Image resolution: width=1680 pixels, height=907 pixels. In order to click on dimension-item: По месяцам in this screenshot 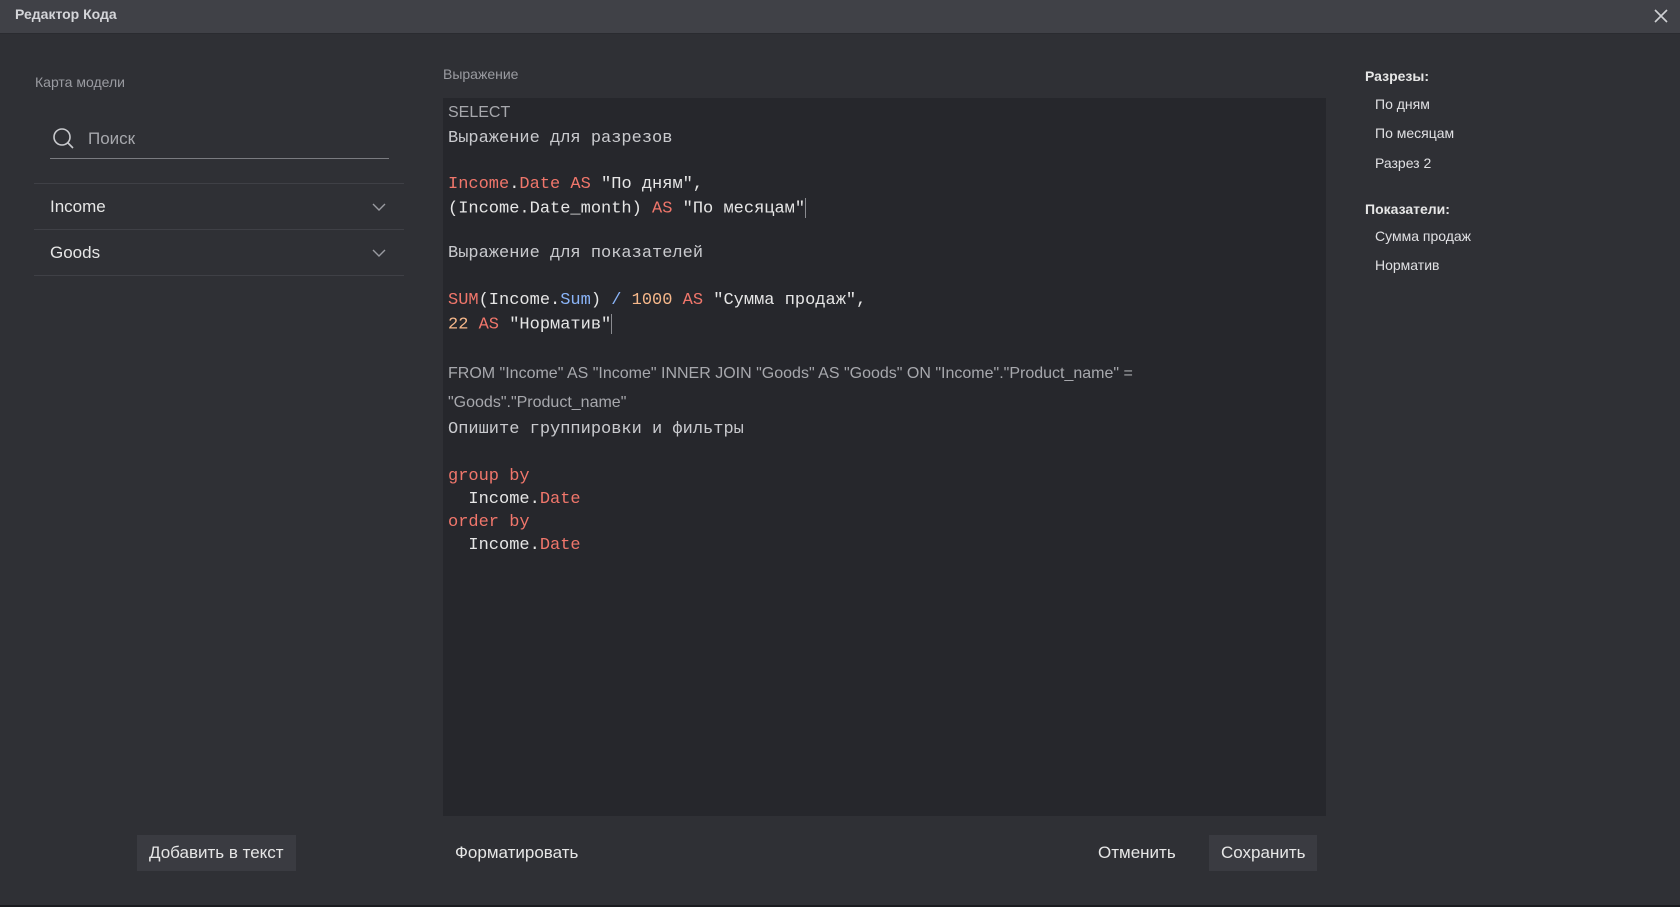, I will do `click(1414, 133)`.